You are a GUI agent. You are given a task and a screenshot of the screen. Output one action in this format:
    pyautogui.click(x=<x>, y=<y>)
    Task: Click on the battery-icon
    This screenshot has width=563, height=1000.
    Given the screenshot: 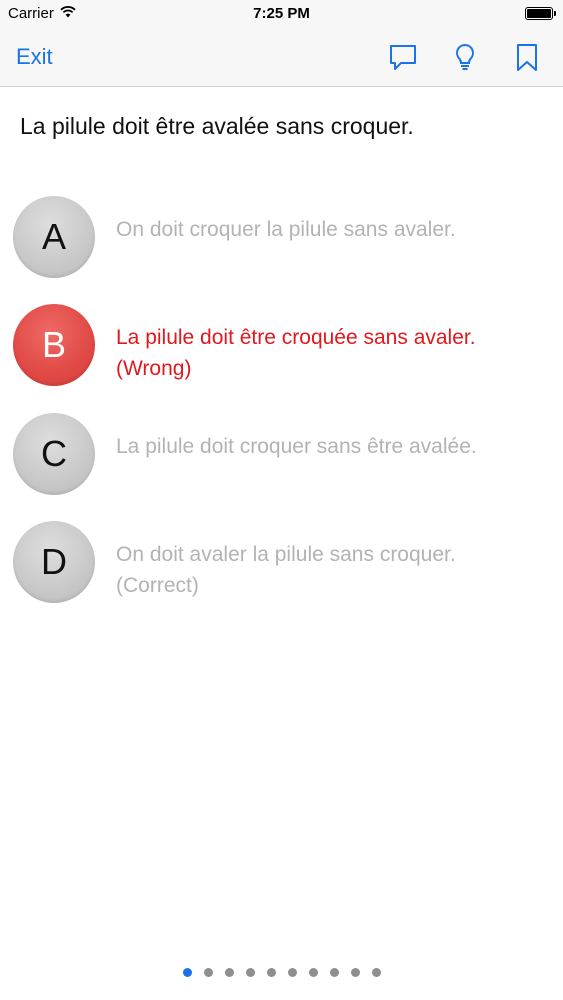 What is the action you would take?
    pyautogui.click(x=540, y=13)
    